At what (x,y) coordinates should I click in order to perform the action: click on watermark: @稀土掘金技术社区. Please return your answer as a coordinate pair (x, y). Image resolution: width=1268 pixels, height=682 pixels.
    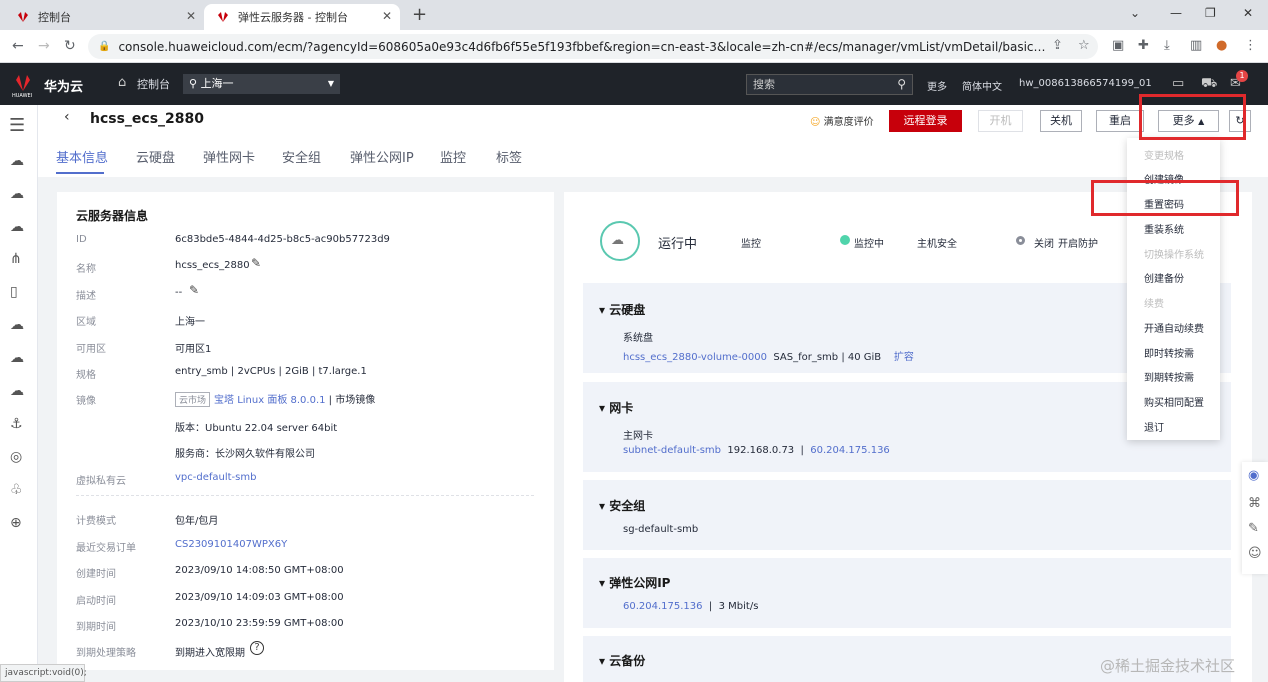
    Looking at the image, I should click on (1168, 666).